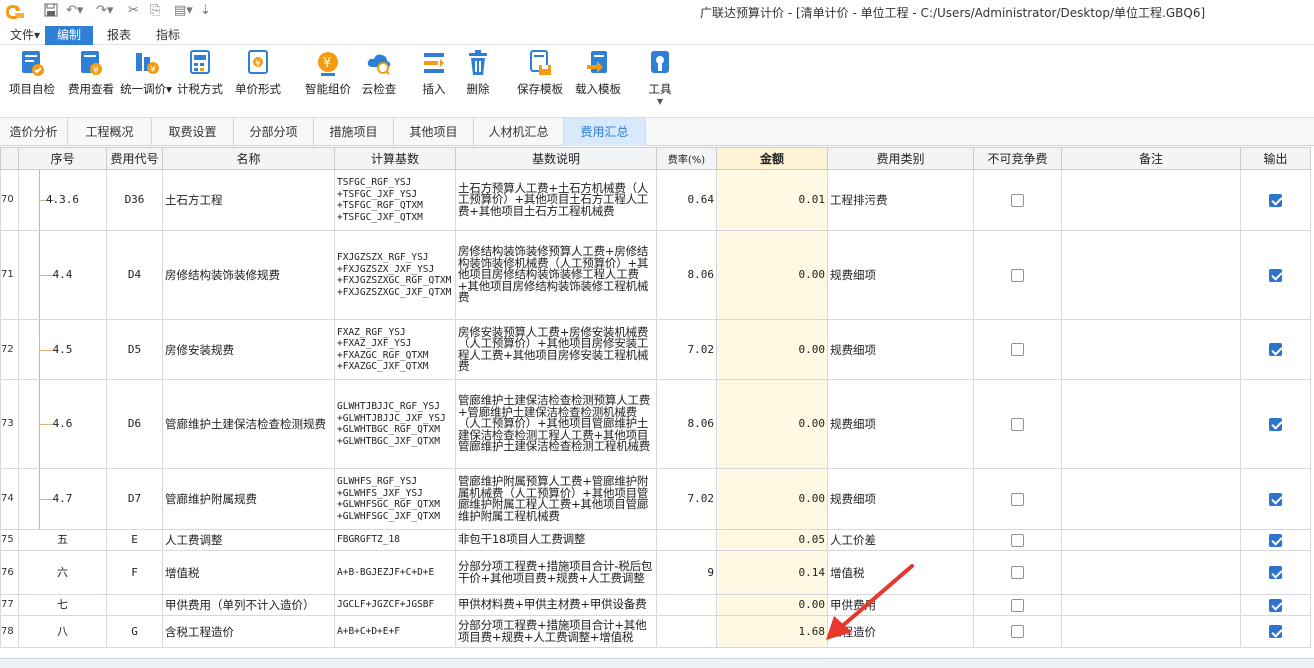 The image size is (1314, 668). What do you see at coordinates (74, 11) in the screenshot?
I see `undo-icon: ↶▾` at bounding box center [74, 11].